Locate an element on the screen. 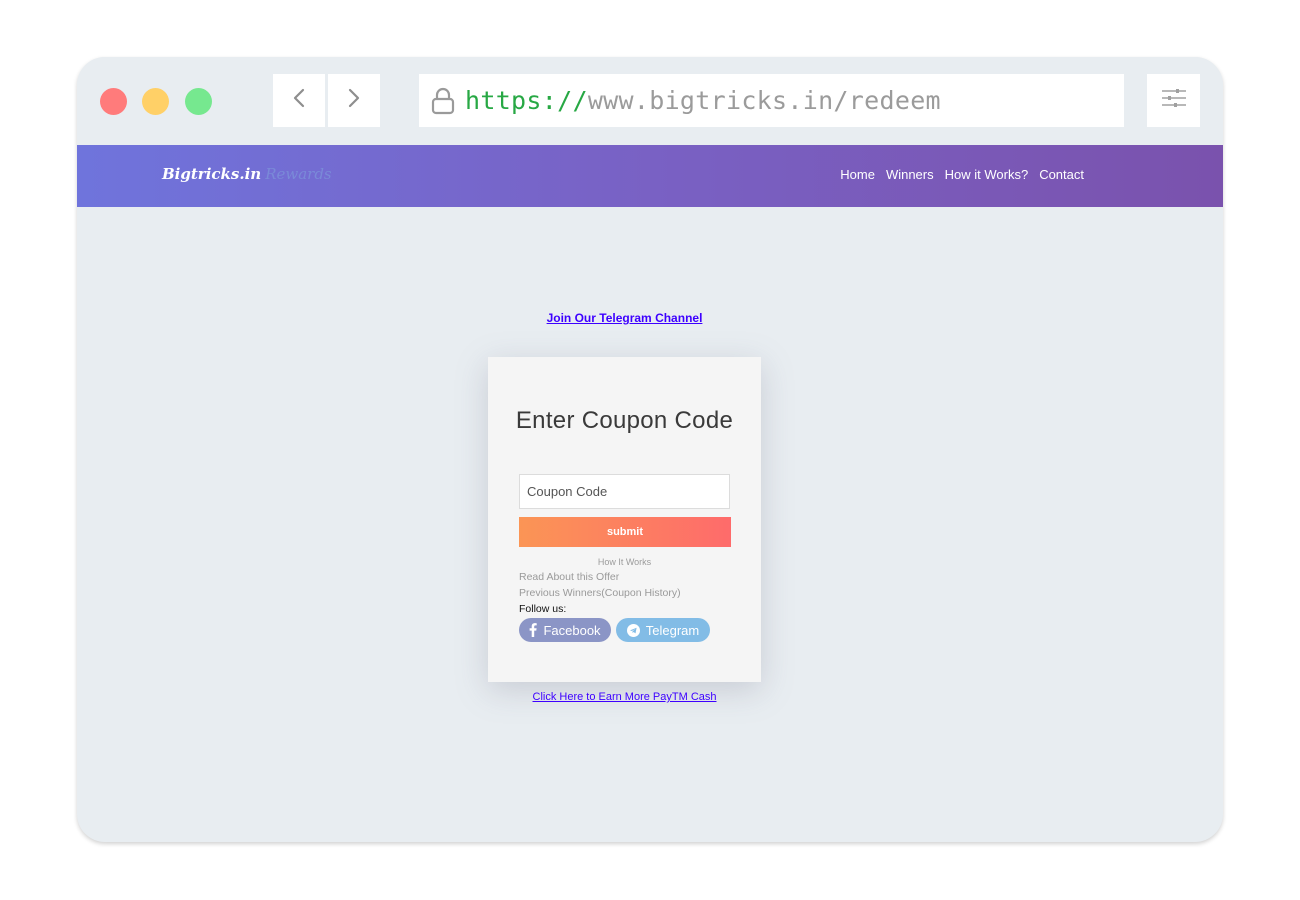 The width and height of the screenshot is (1300, 900). nav-home: Home is located at coordinates (857, 174).